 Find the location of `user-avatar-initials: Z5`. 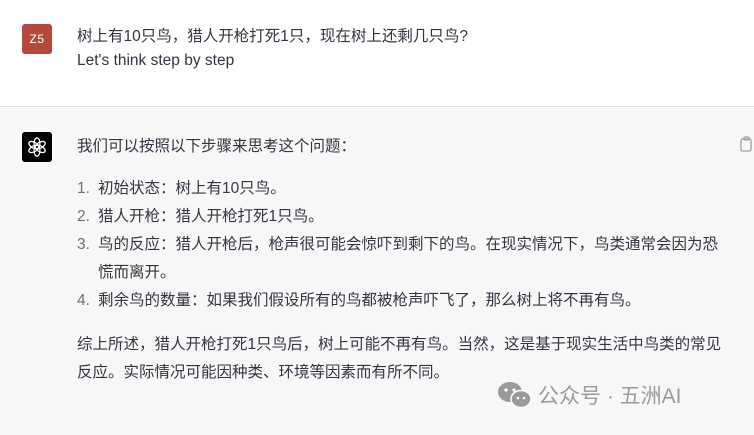

user-avatar-initials: Z5 is located at coordinates (37, 39).